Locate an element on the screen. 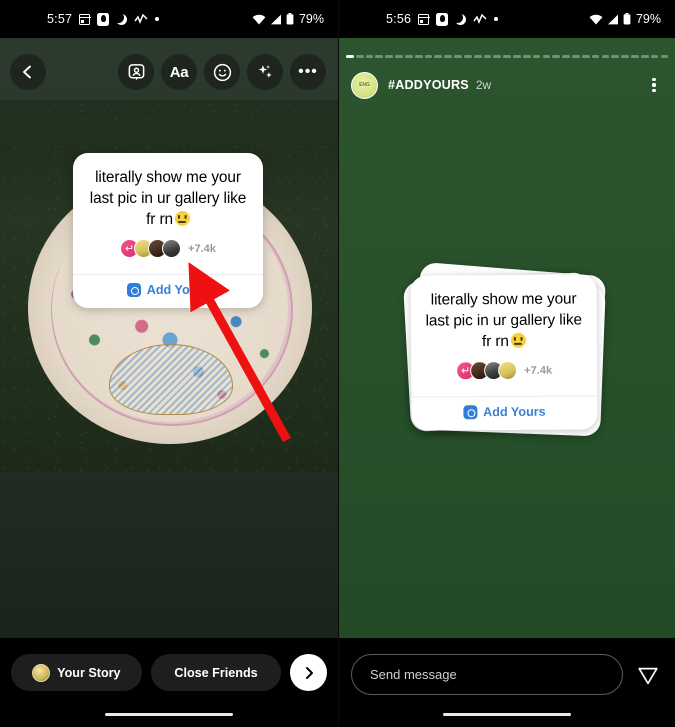  toolbar-tools: Aa ••• is located at coordinates (222, 72).